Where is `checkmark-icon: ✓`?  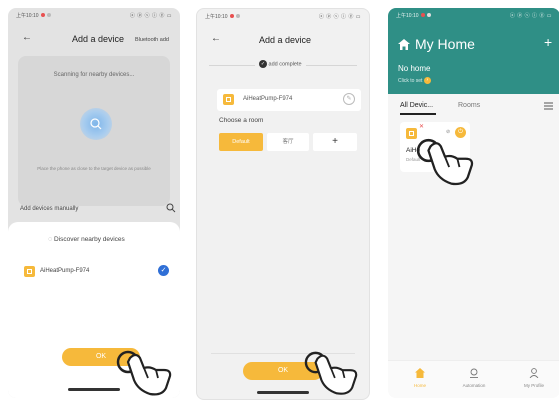
checkmark-icon: ✓ is located at coordinates (163, 270).